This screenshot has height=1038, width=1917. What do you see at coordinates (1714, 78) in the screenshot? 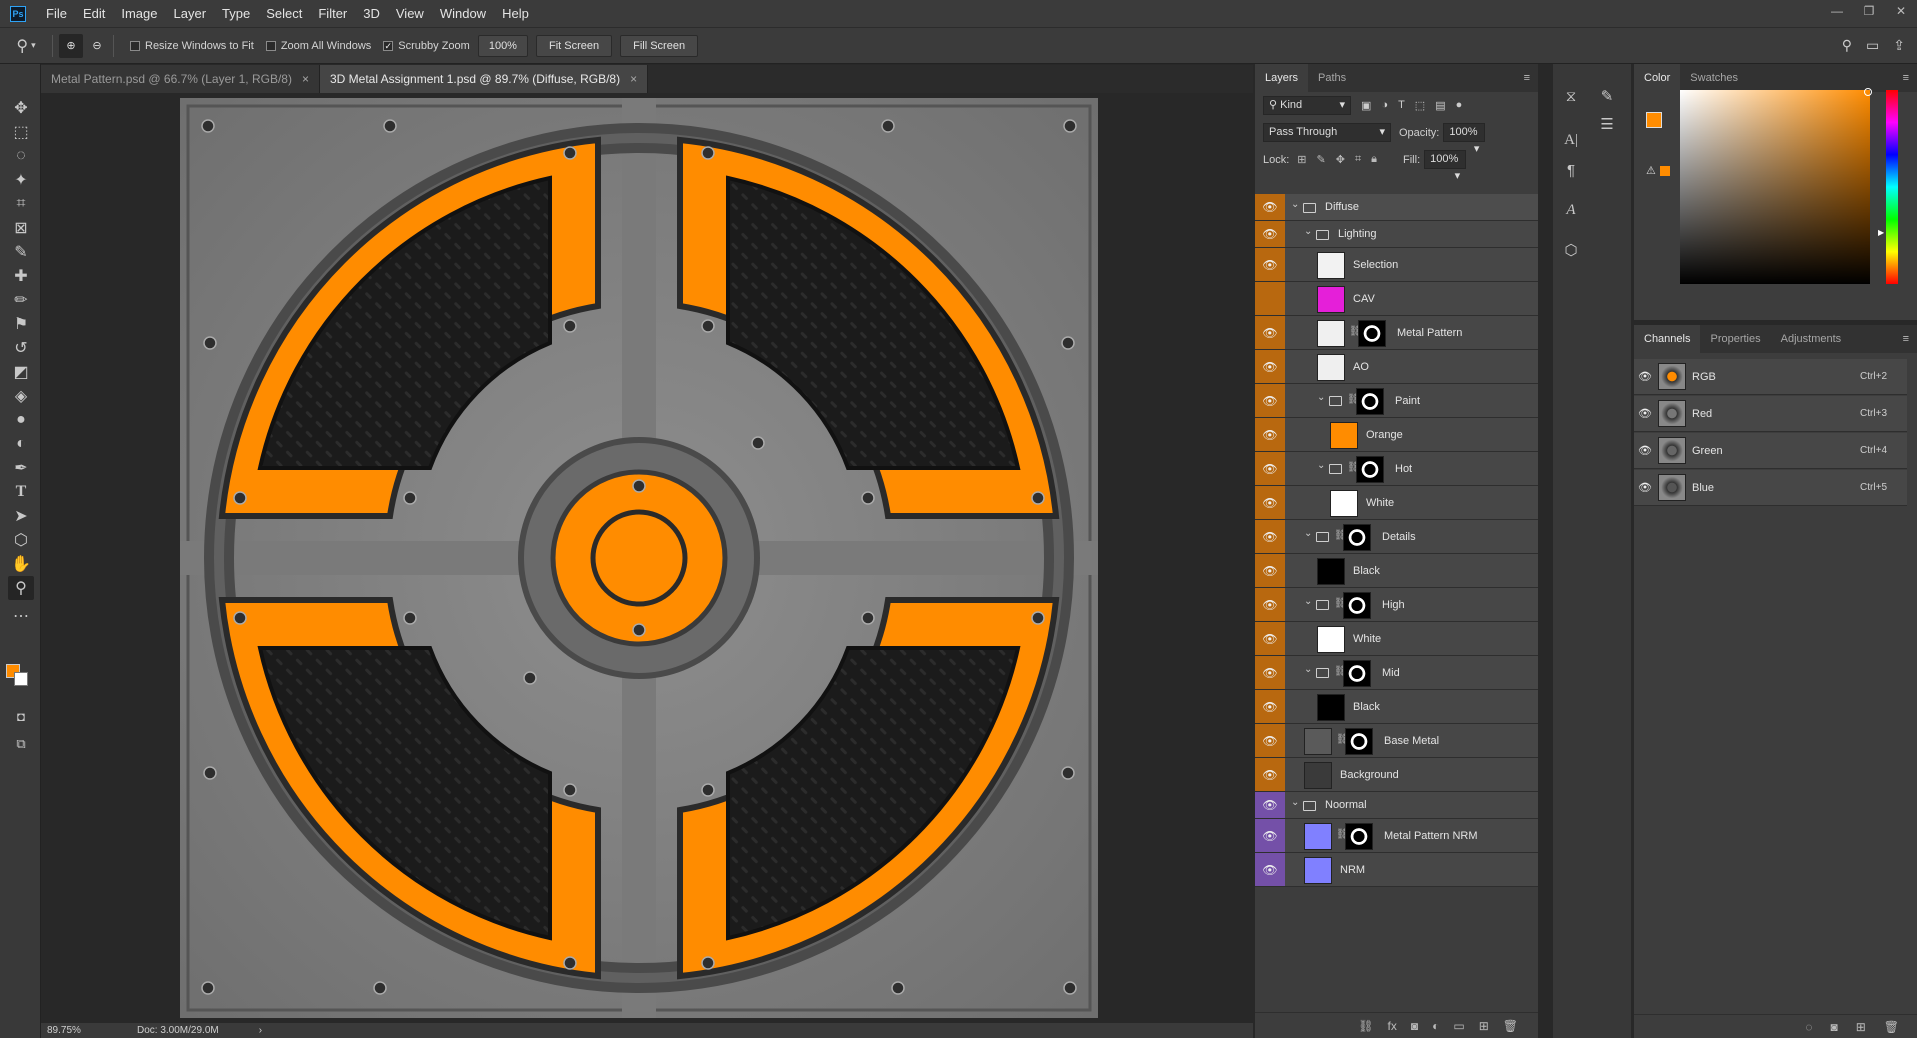
I see `tab-swatches: Swatches` at bounding box center [1714, 78].